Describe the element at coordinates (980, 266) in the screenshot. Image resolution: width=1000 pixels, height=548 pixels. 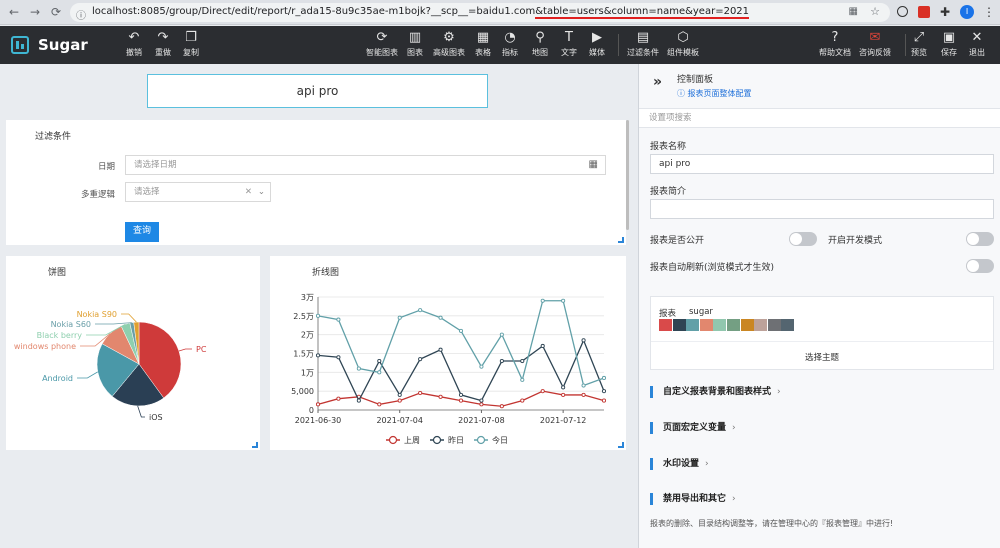
I see `autorefresh-toggle` at that location.